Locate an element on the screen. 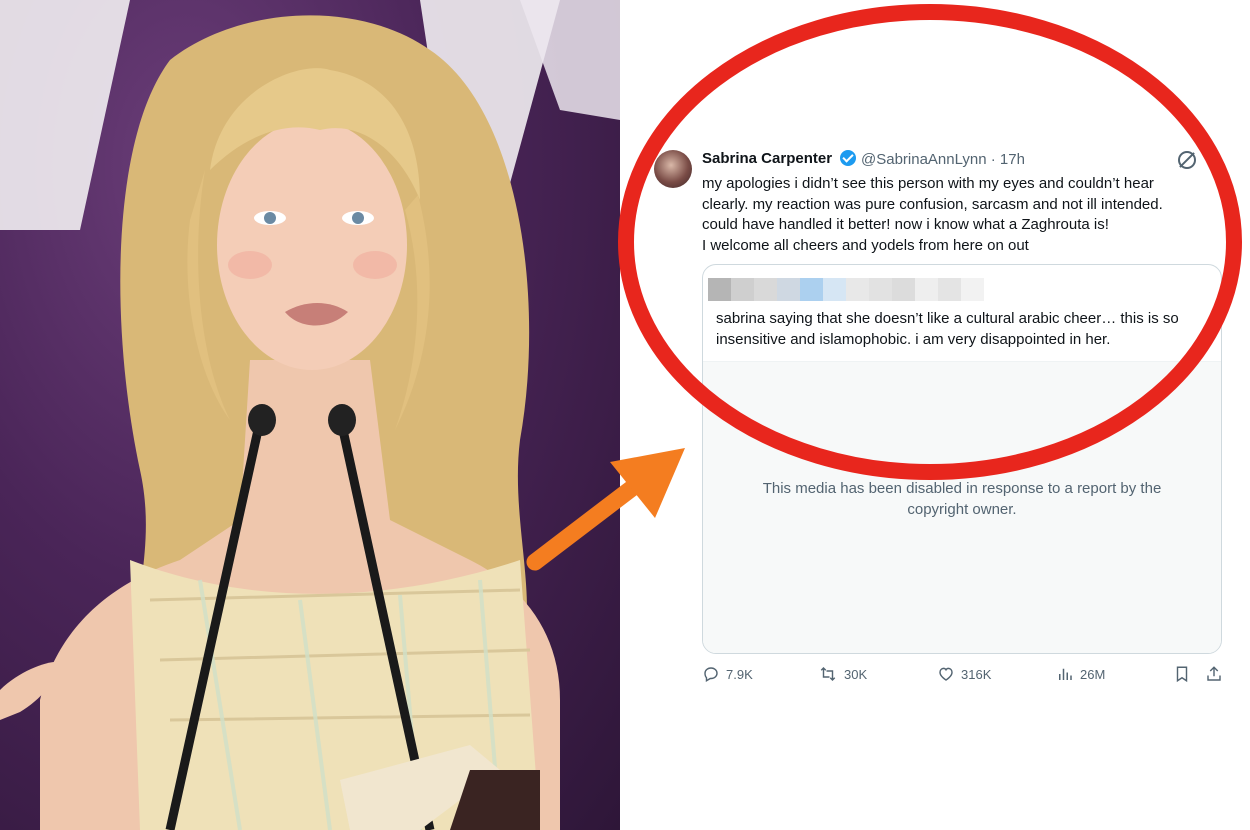 Image resolution: width=1250 pixels, height=830 pixels. media-notice-line: copyright owner. is located at coordinates (962, 509).